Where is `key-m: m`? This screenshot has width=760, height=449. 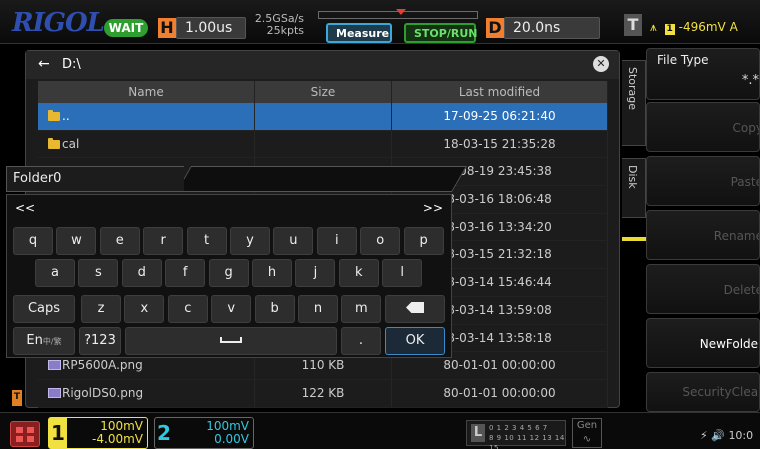
key-m: m is located at coordinates (361, 309).